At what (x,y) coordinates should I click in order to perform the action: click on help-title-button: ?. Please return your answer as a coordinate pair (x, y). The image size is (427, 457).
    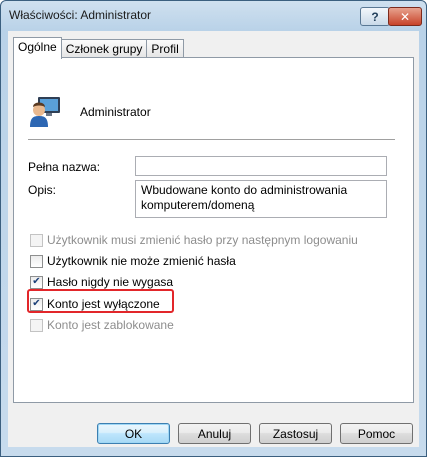
    Looking at the image, I should click on (375, 16).